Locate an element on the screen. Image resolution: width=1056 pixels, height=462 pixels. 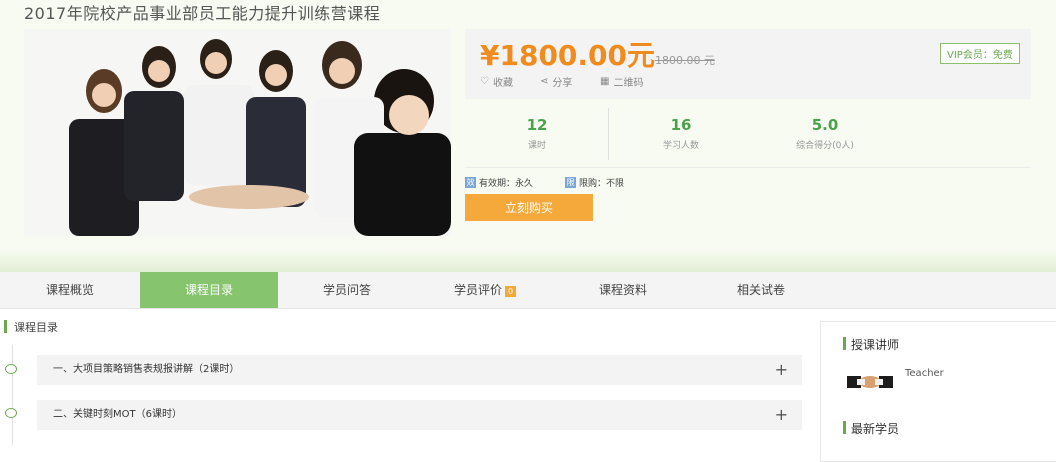
tab-qa: 学员问答 is located at coordinates (347, 290).